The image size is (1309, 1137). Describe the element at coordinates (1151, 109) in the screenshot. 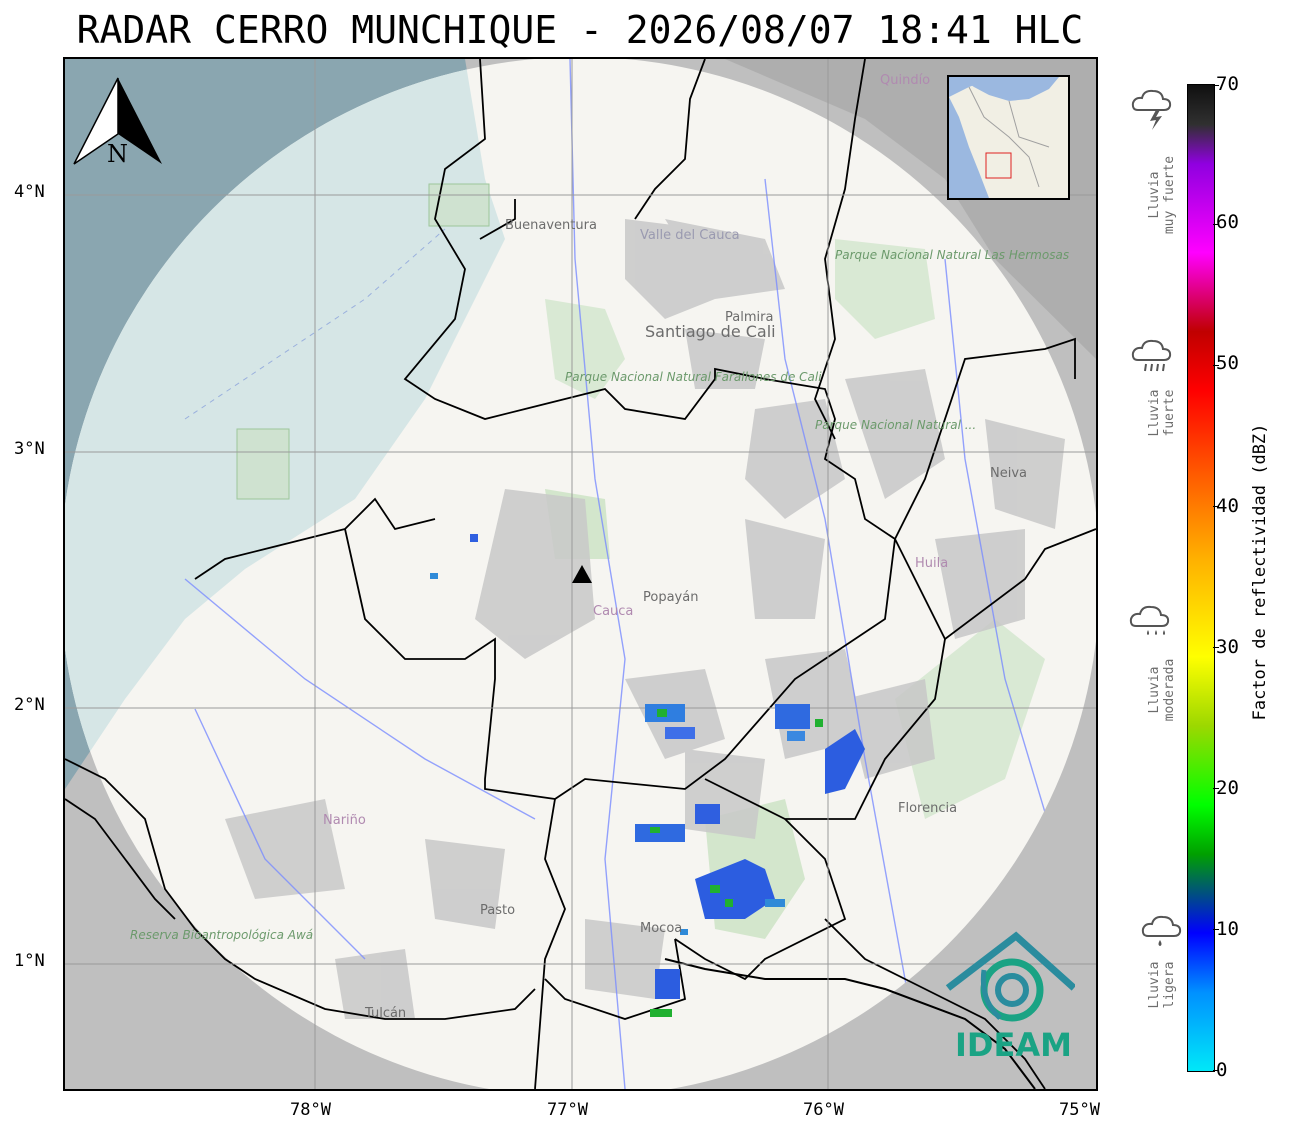

I see `thunderstorm-icon` at that location.